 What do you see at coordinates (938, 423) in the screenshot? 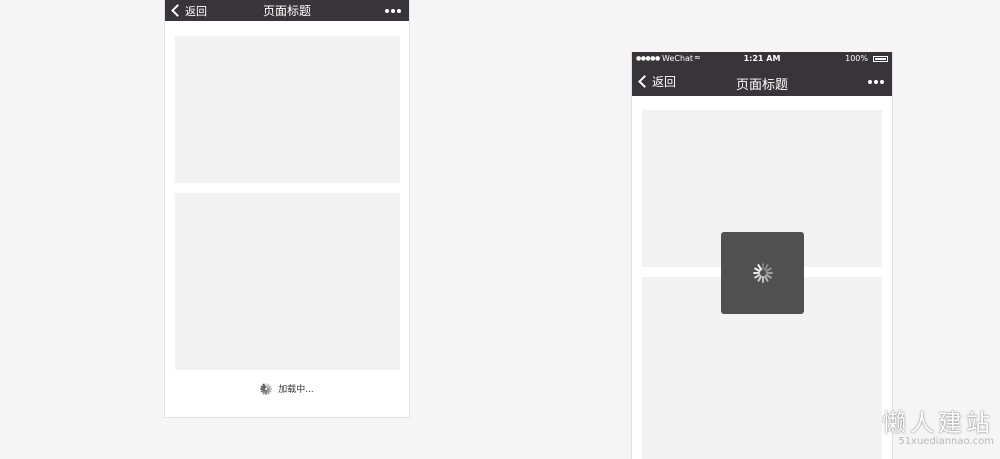
I see `watermark-title: 懒人建站` at bounding box center [938, 423].